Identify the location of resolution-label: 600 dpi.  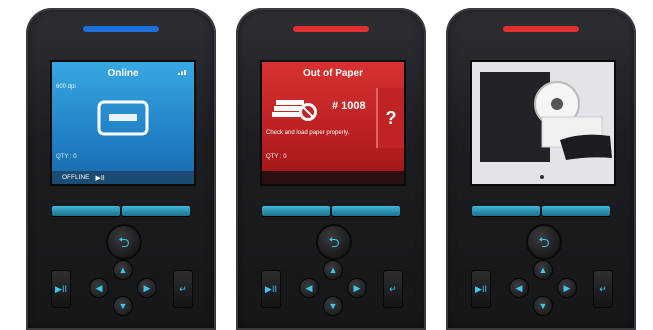
(66, 87).